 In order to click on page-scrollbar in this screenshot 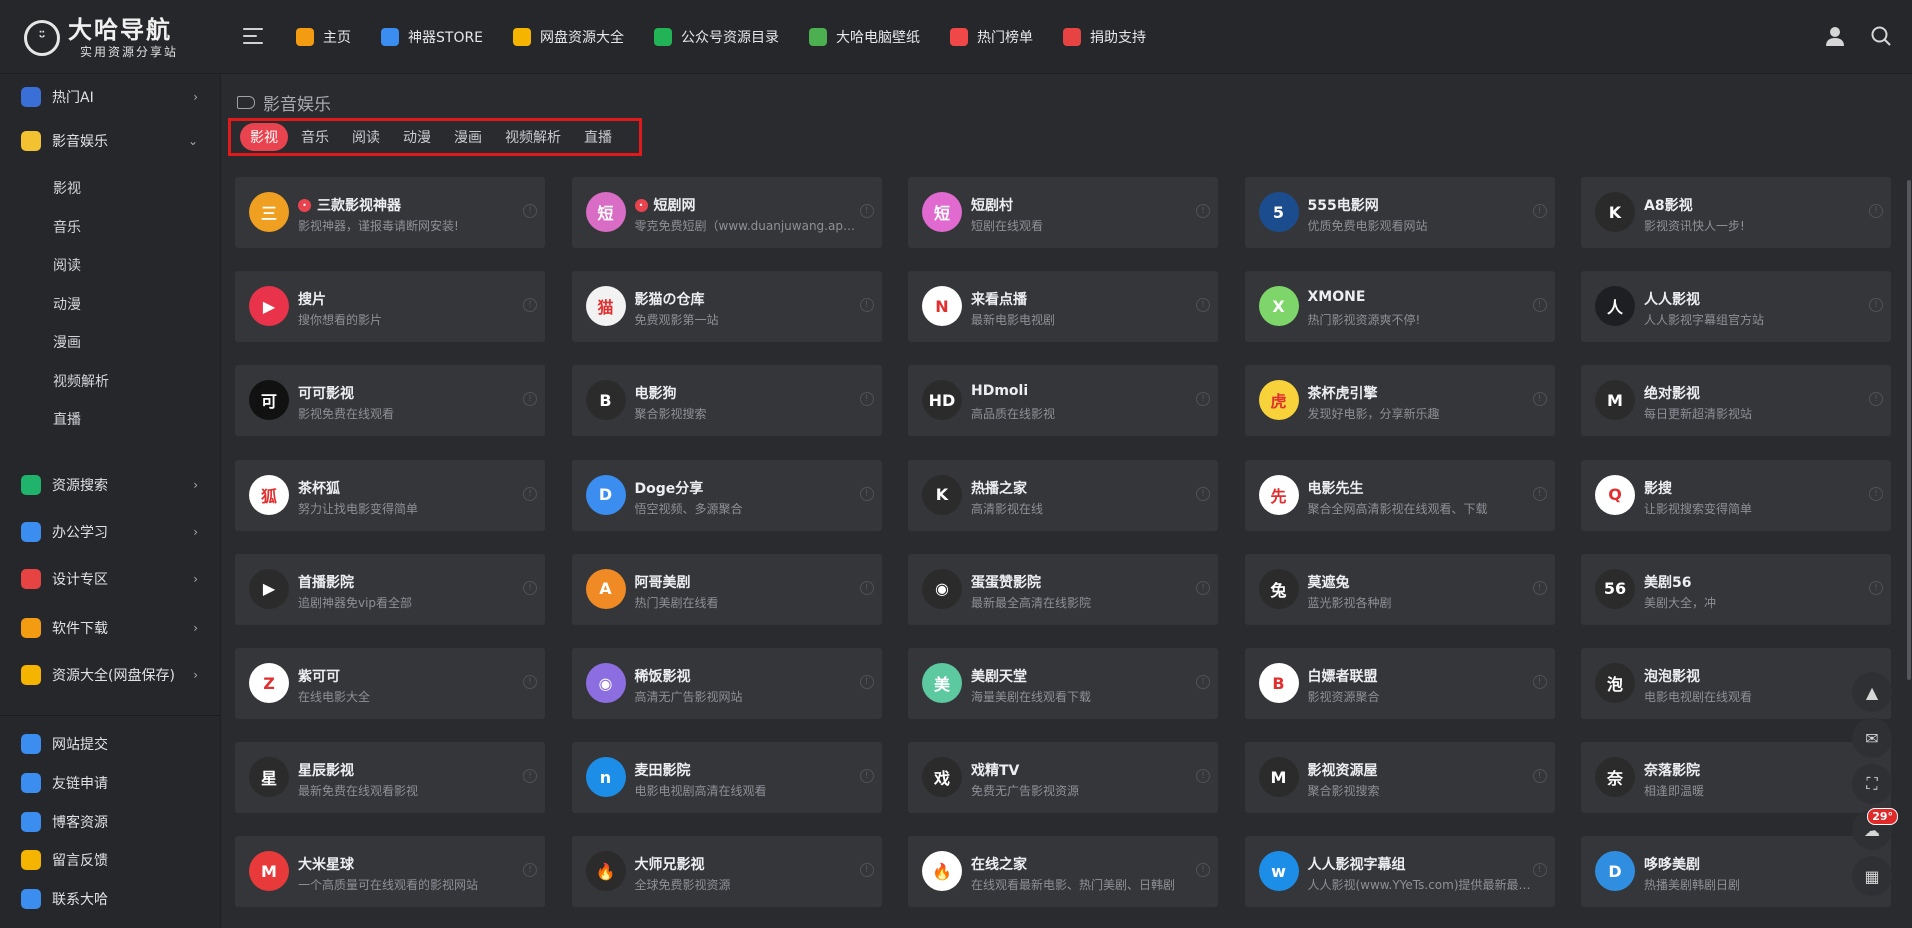, I will do `click(1909, 430)`.